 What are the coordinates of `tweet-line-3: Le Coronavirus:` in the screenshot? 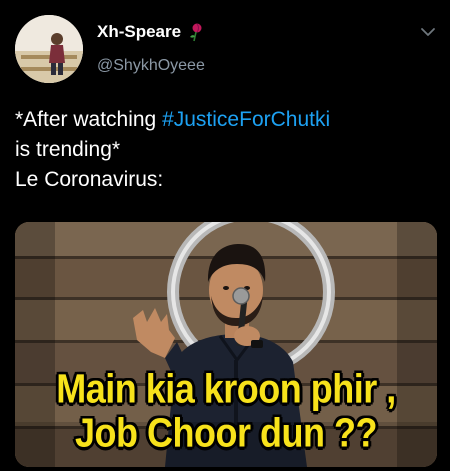 It's located at (89, 179).